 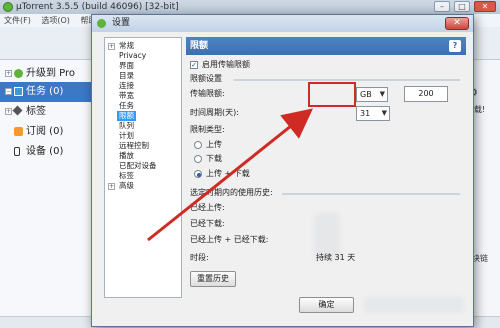 What do you see at coordinates (455, 46) in the screenshot?
I see `help-icon: ?` at bounding box center [455, 46].